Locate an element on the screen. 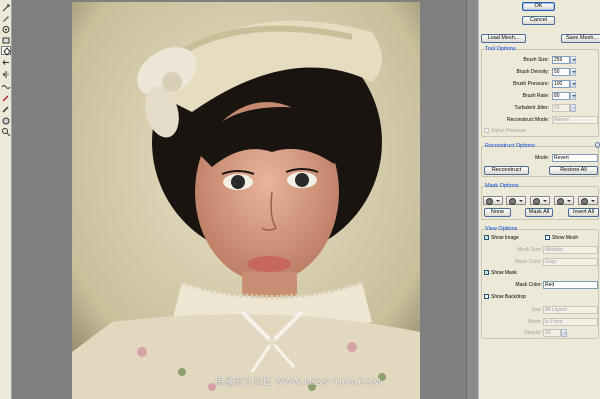 The width and height of the screenshot is (600, 399). freeze-mask-icon is located at coordinates (6, 98).